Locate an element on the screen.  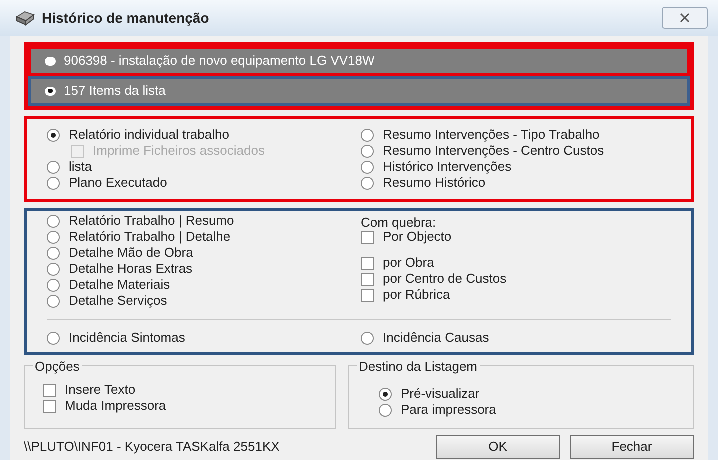
option-label: Incidência Causas is located at coordinates (436, 338).